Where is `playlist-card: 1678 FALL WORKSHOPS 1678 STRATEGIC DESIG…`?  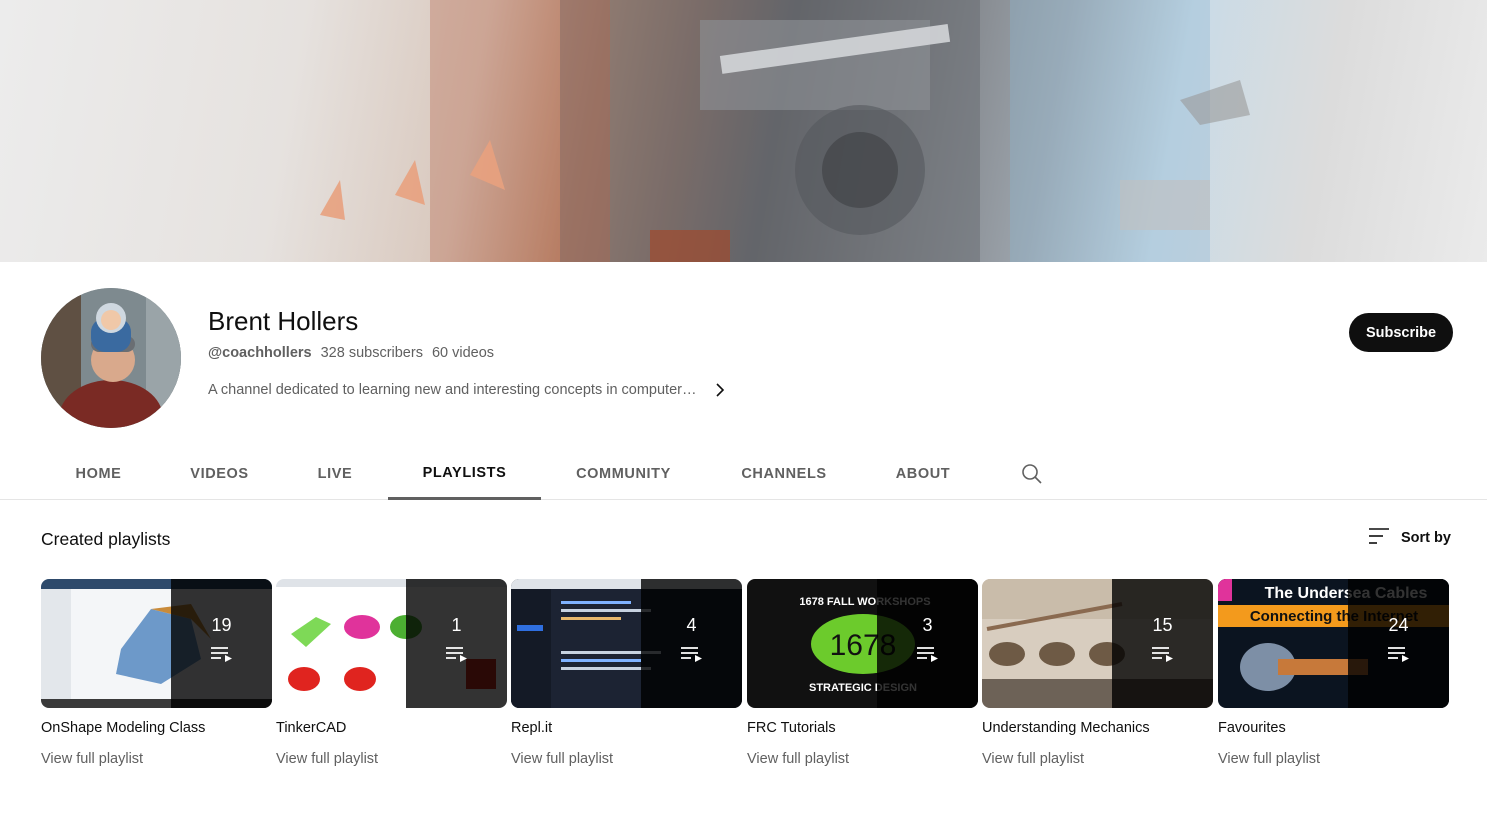 playlist-card: 1678 FALL WORKSHOPS 1678 STRATEGIC DESIG… is located at coordinates (862, 673).